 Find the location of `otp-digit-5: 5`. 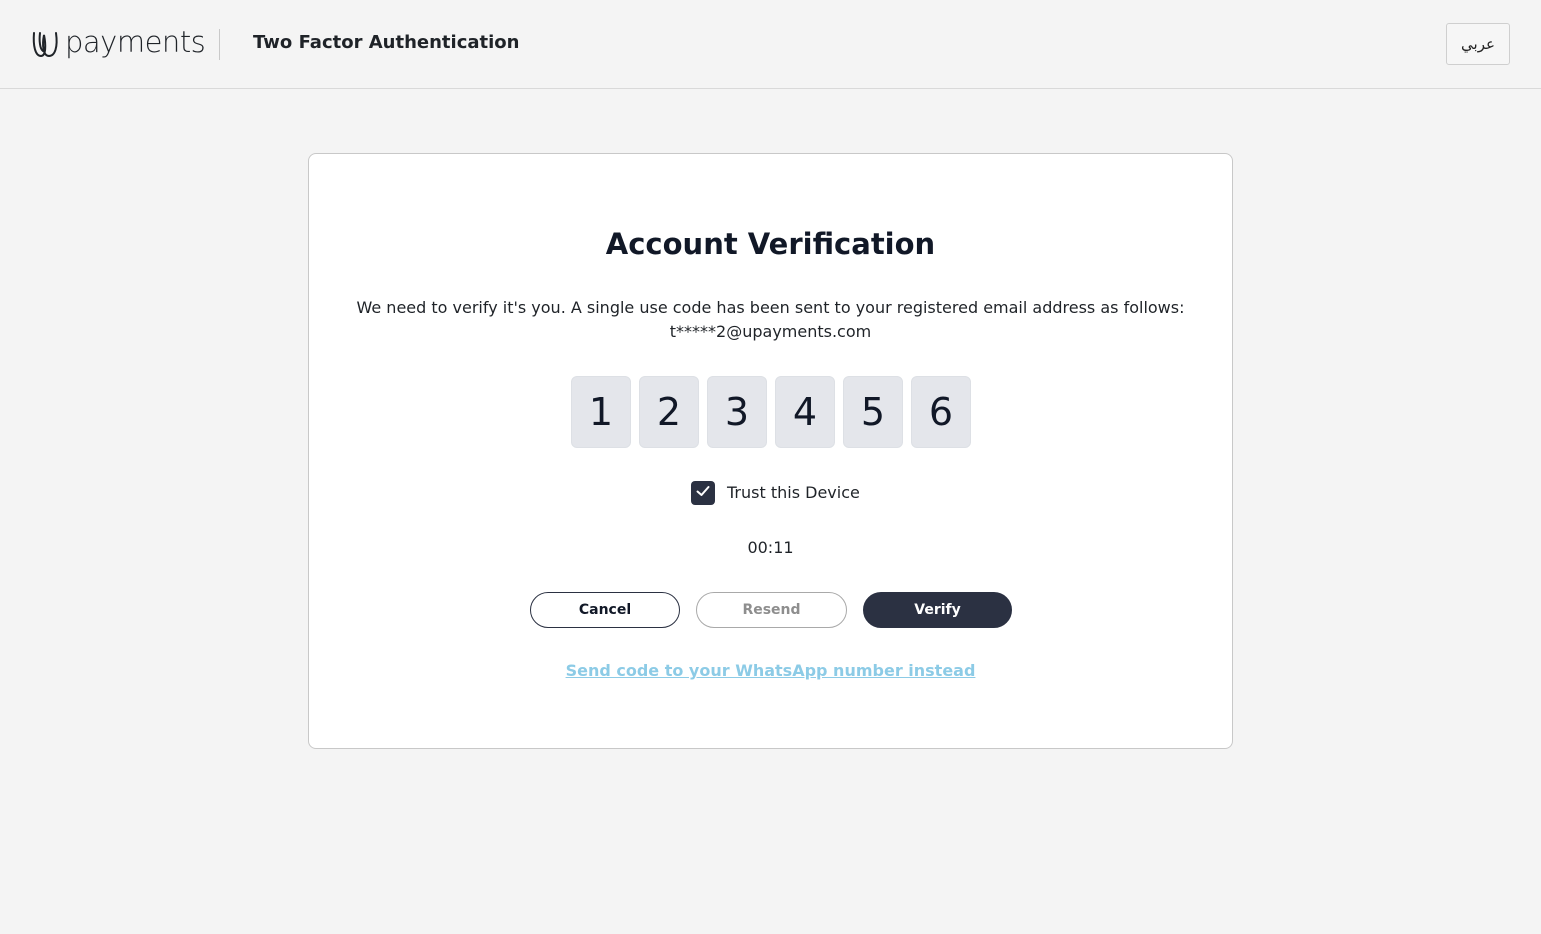

otp-digit-5: 5 is located at coordinates (873, 412).